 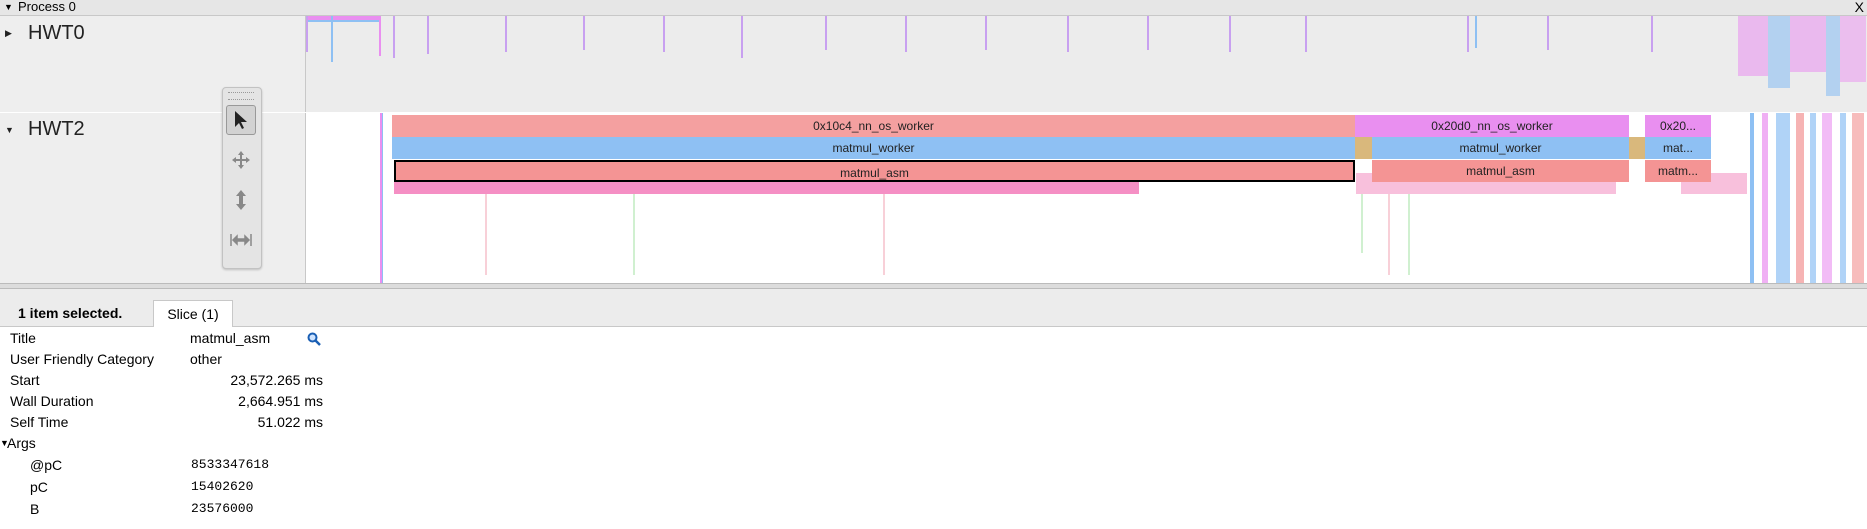 I want to click on arg-row: B 23576000, so click(x=200, y=509).